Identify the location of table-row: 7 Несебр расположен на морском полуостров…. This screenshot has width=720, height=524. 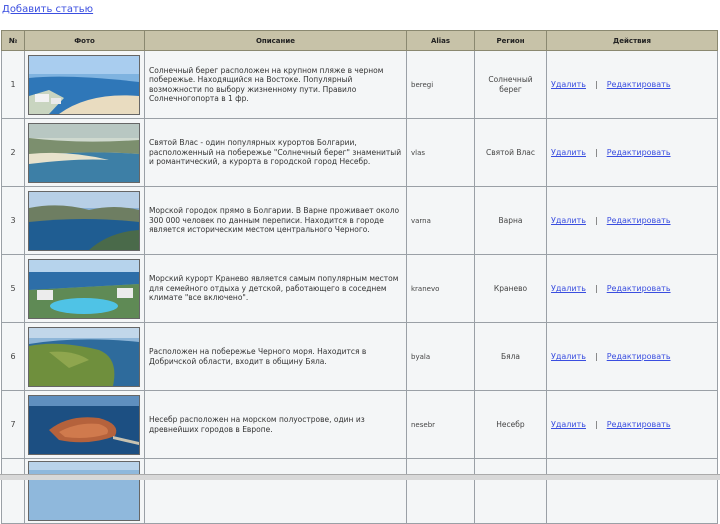
(359, 424).